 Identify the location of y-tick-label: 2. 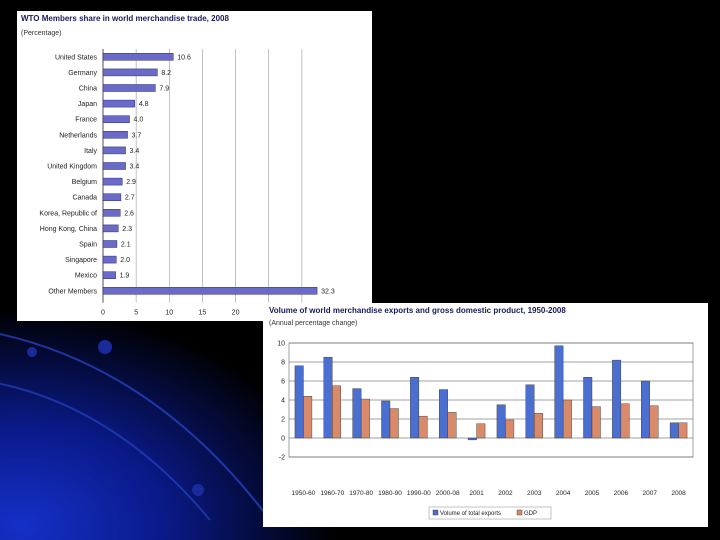
(283, 420).